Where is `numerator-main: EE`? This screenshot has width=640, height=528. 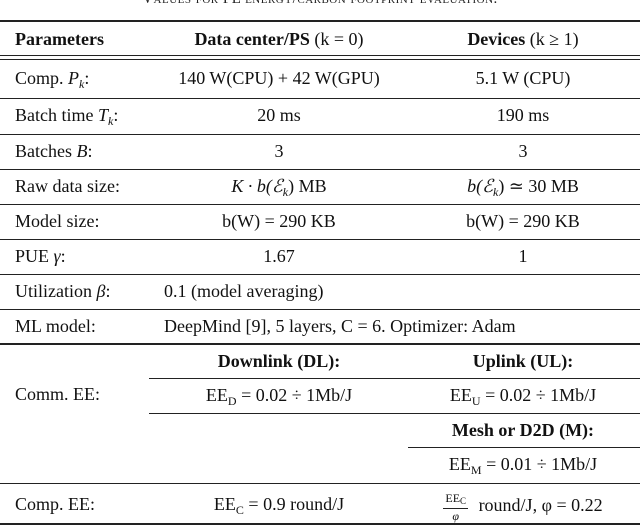
numerator-main: EE is located at coordinates (453, 498).